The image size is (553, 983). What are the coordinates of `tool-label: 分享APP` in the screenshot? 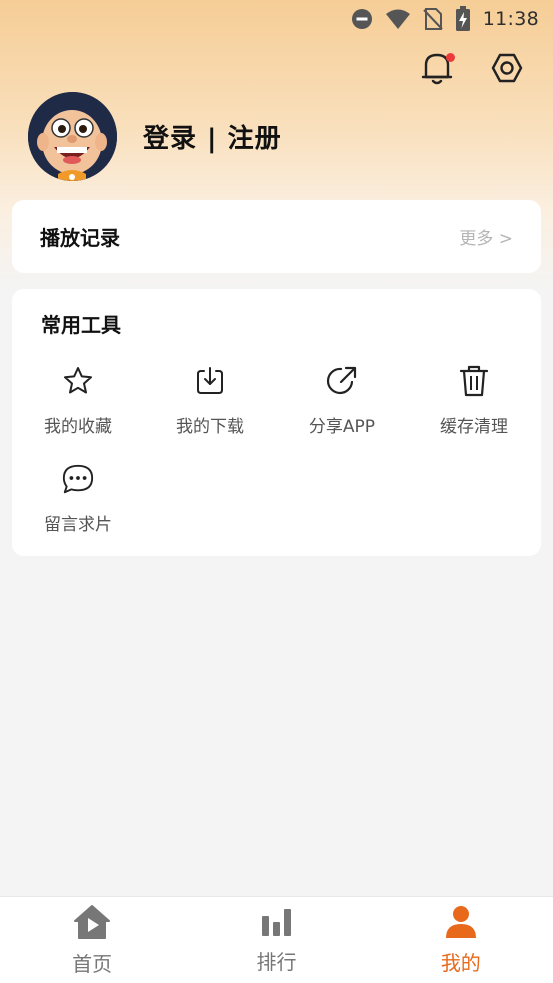 It's located at (342, 427).